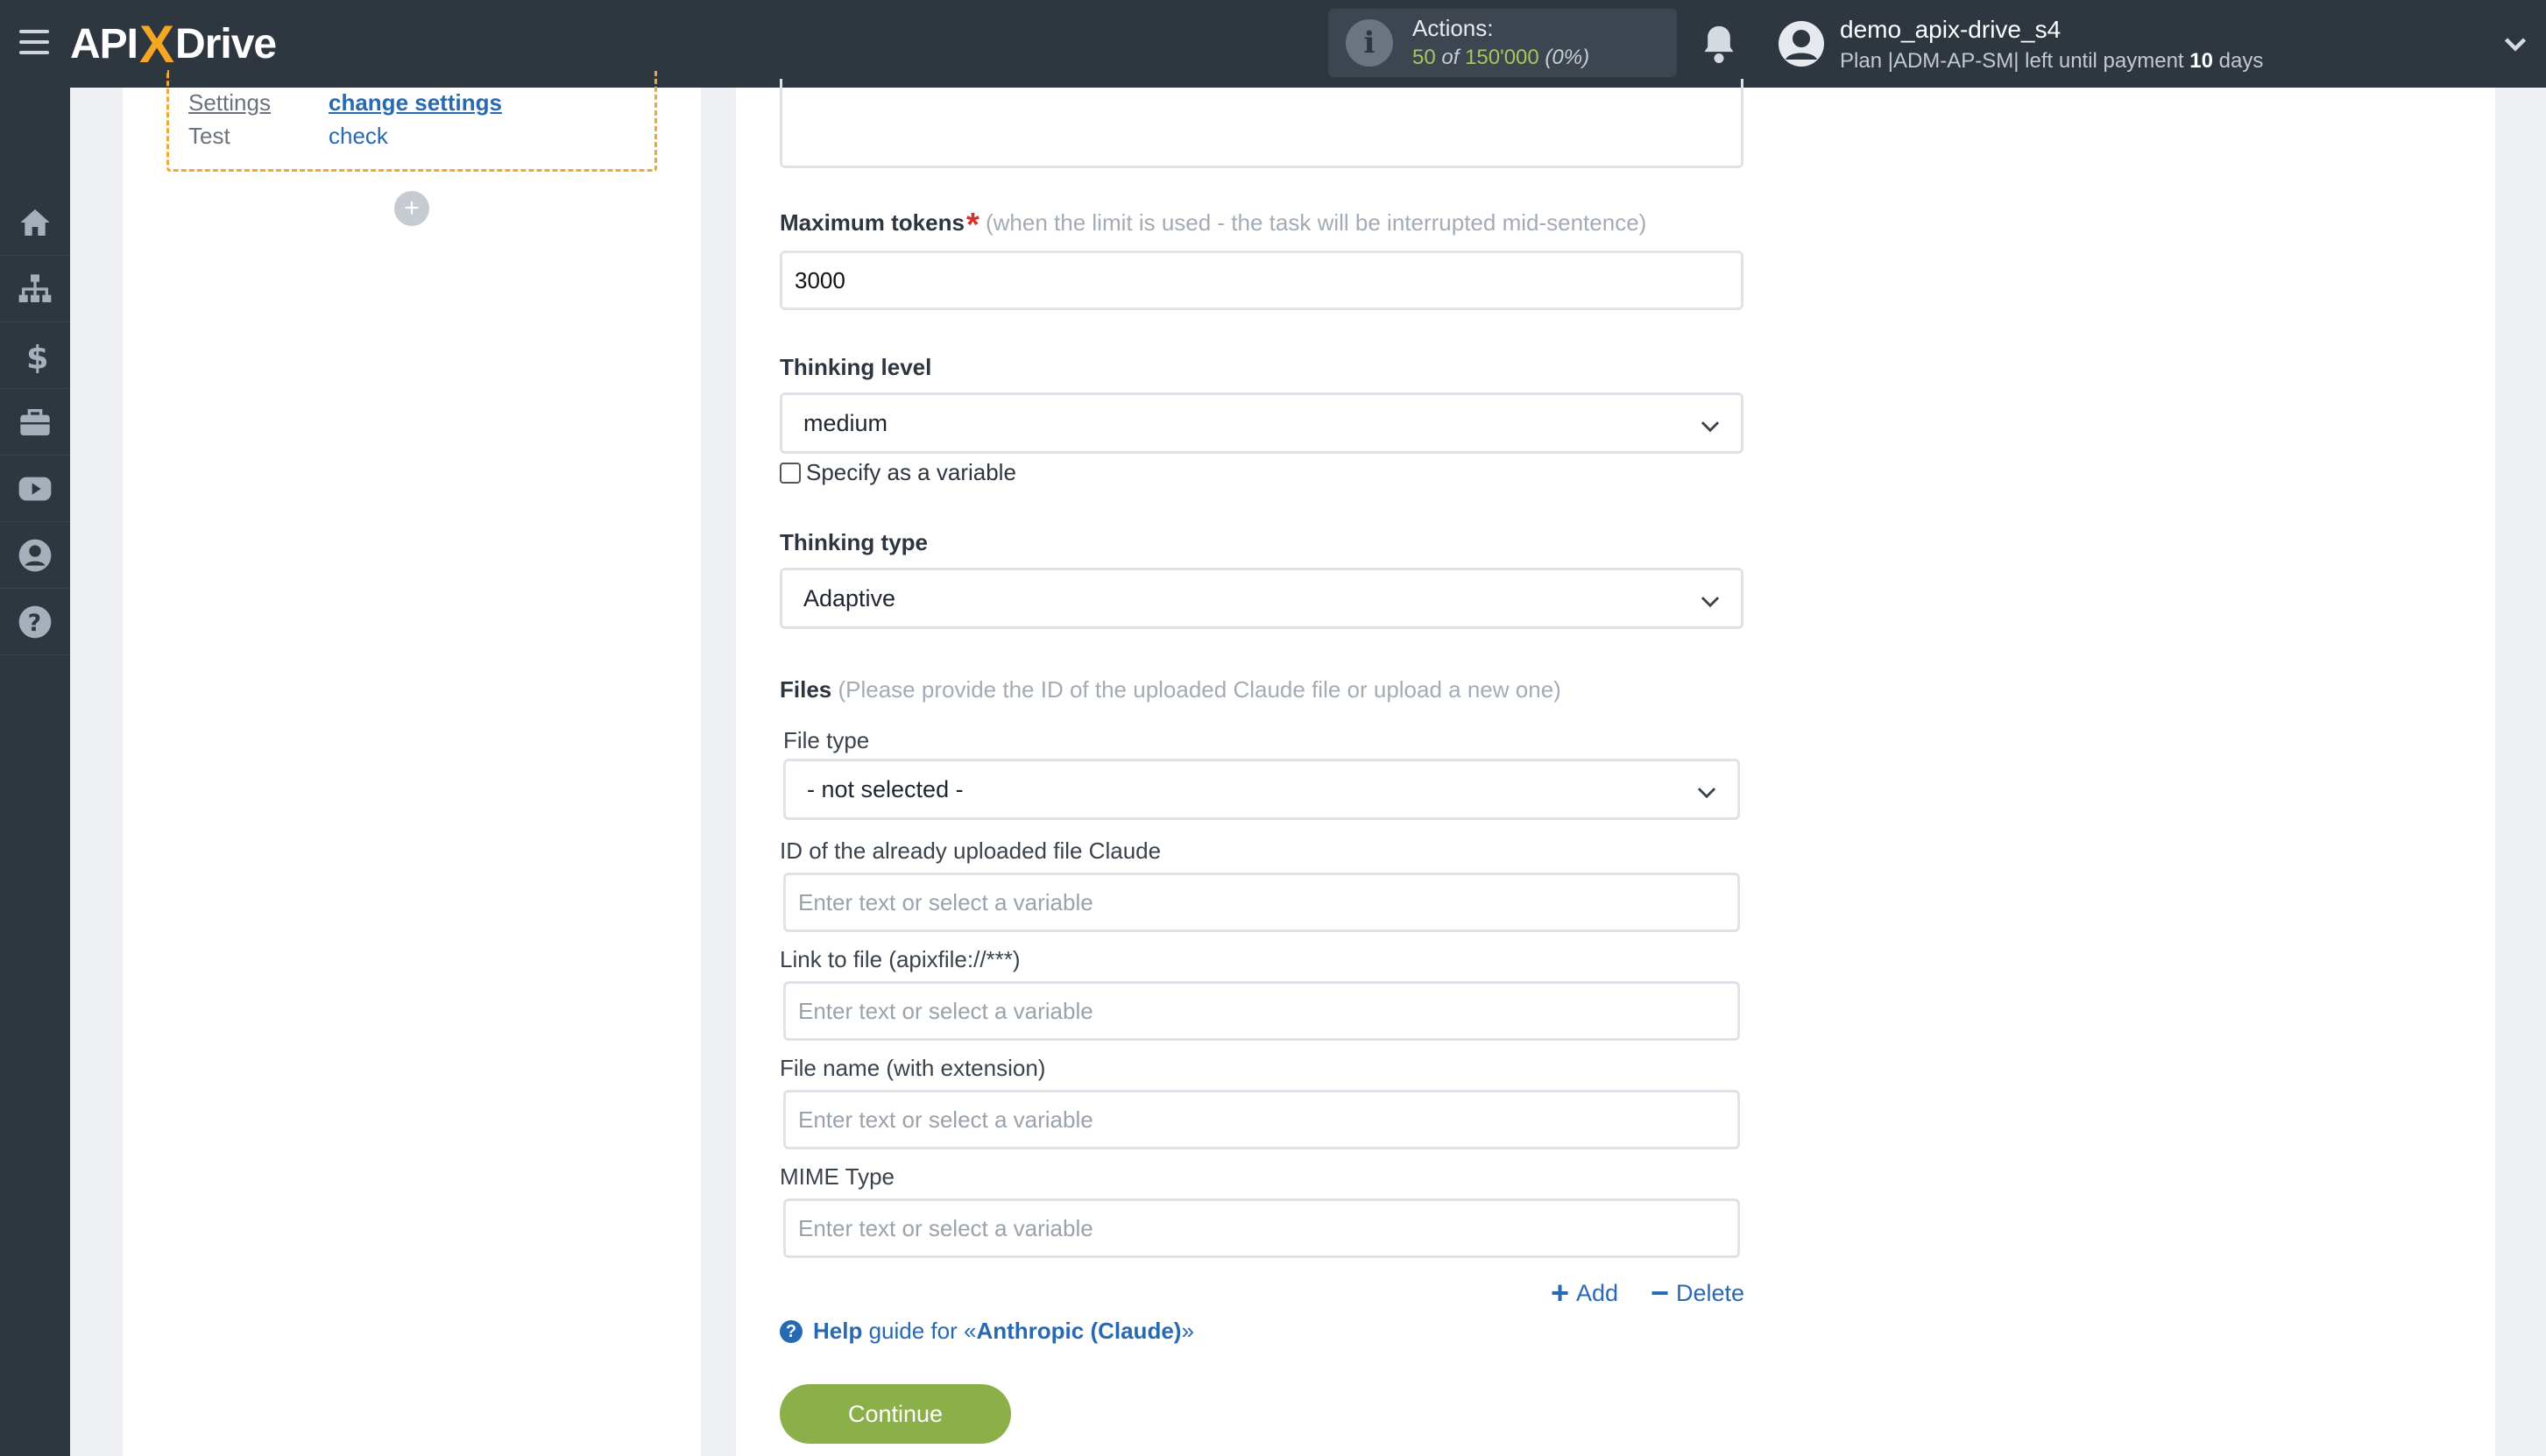  Describe the element at coordinates (1567, 57) in the screenshot. I see `actions-percent: (0%)` at that location.